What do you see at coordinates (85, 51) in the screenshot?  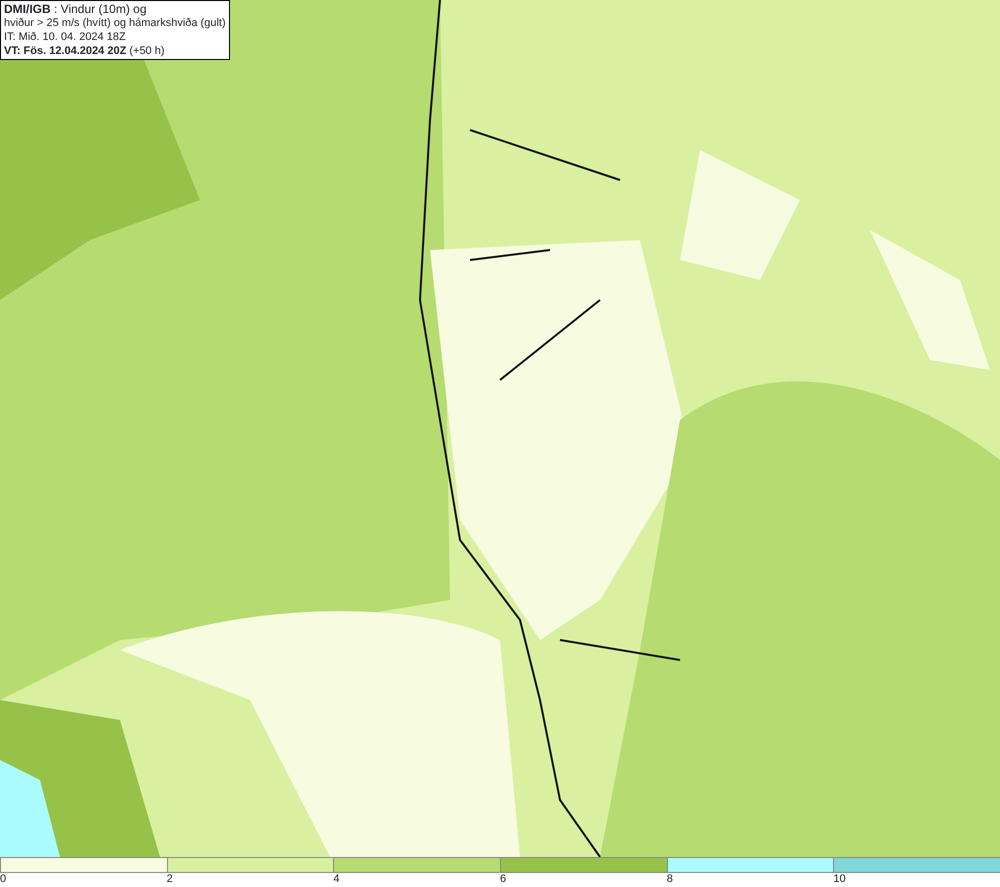 I see `title-line: VT: Fös. 12.04.2024 20Z (+50 h)` at bounding box center [85, 51].